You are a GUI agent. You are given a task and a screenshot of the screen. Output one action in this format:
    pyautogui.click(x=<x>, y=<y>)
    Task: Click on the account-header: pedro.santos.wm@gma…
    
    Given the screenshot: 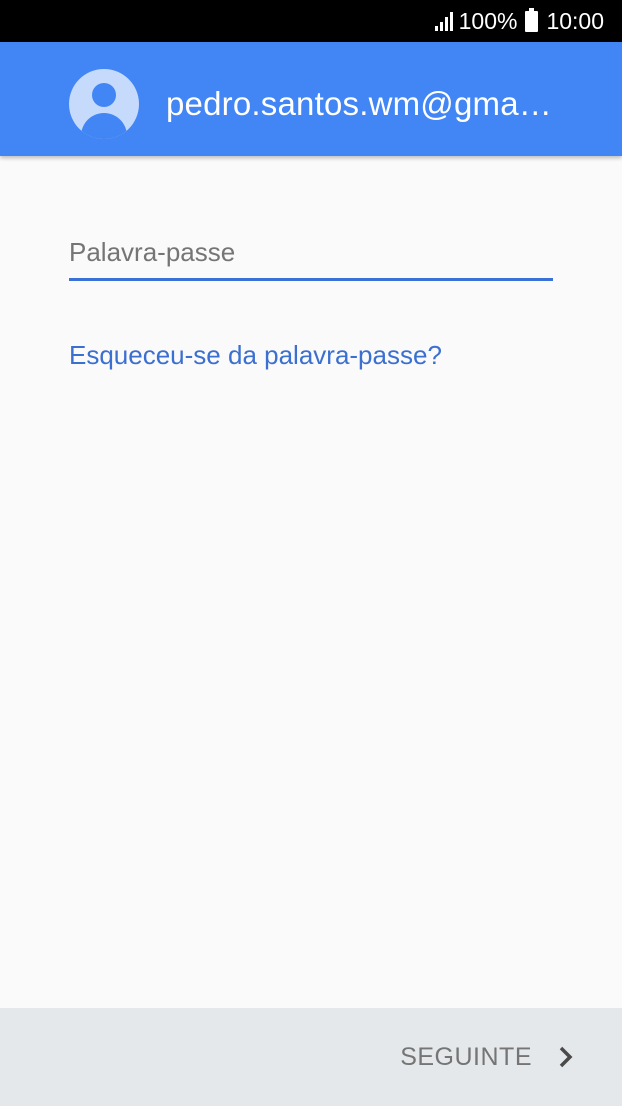 What is the action you would take?
    pyautogui.click(x=311, y=99)
    